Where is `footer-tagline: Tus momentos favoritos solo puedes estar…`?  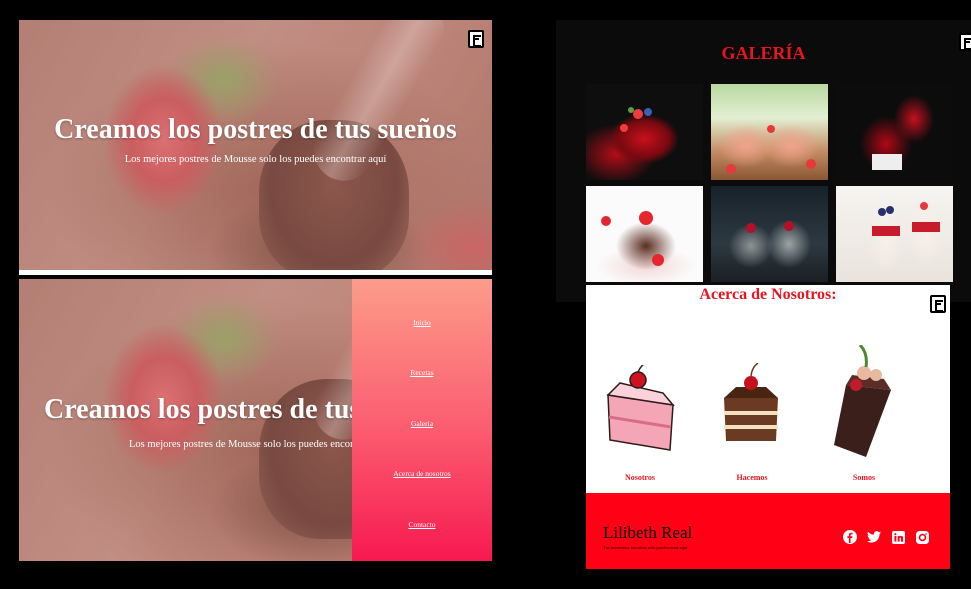 footer-tagline: Tus momentos favoritos solo puedes estar… is located at coordinates (645, 547).